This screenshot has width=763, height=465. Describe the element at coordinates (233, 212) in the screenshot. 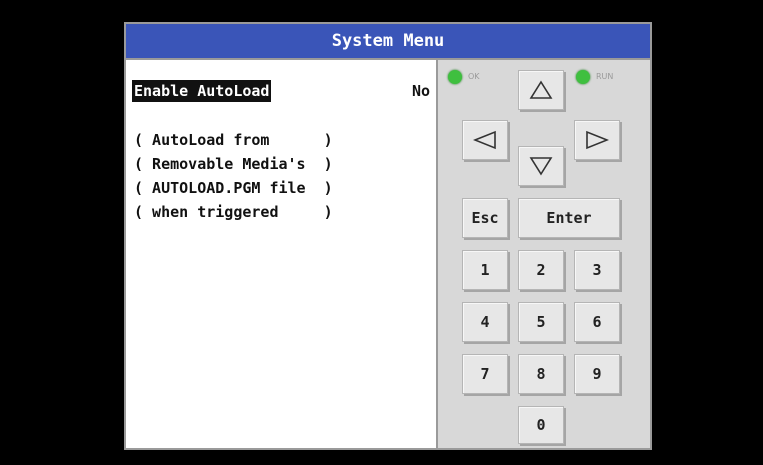

I see `description-line: ( when triggered )` at that location.